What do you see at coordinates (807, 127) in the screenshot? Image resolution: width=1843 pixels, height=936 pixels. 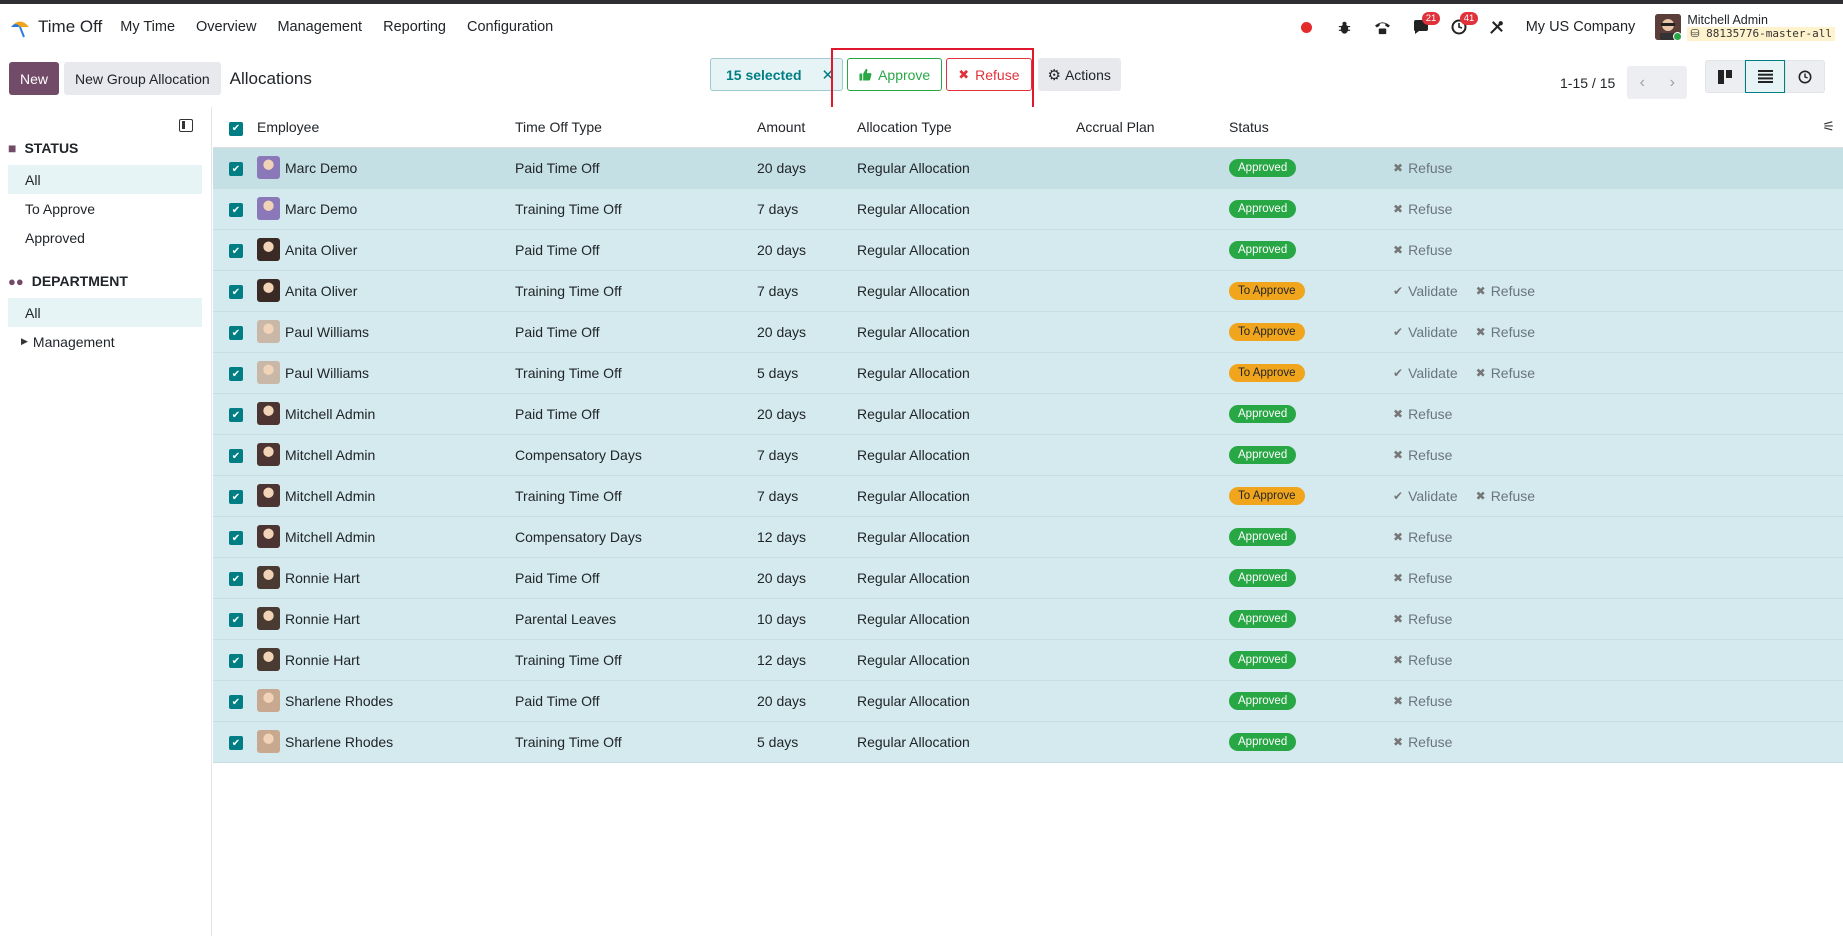 I see `column-amount: Amount` at bounding box center [807, 127].